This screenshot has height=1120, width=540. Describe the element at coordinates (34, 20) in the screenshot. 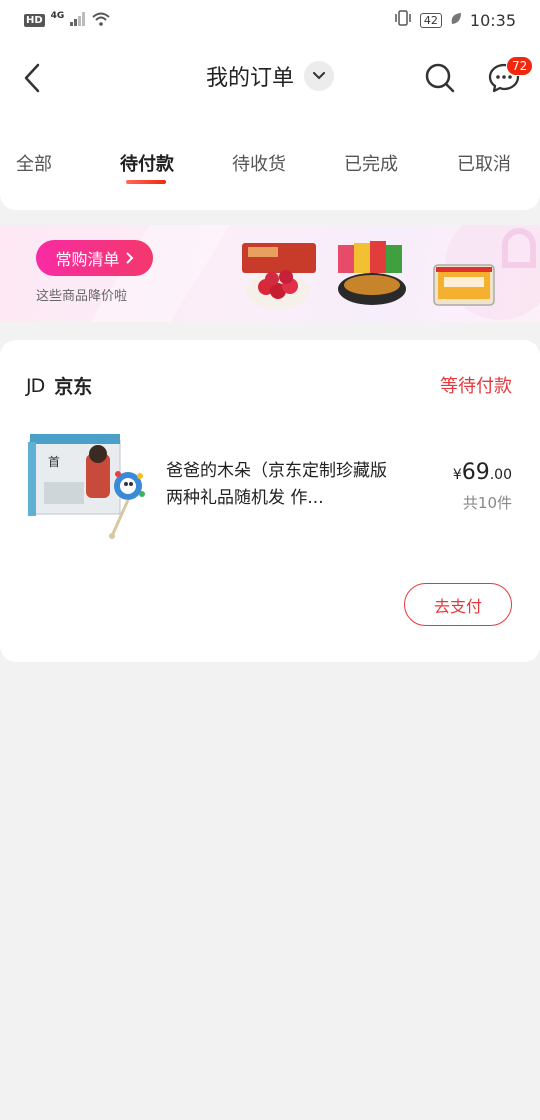

I see `hd-indicator: HD` at that location.